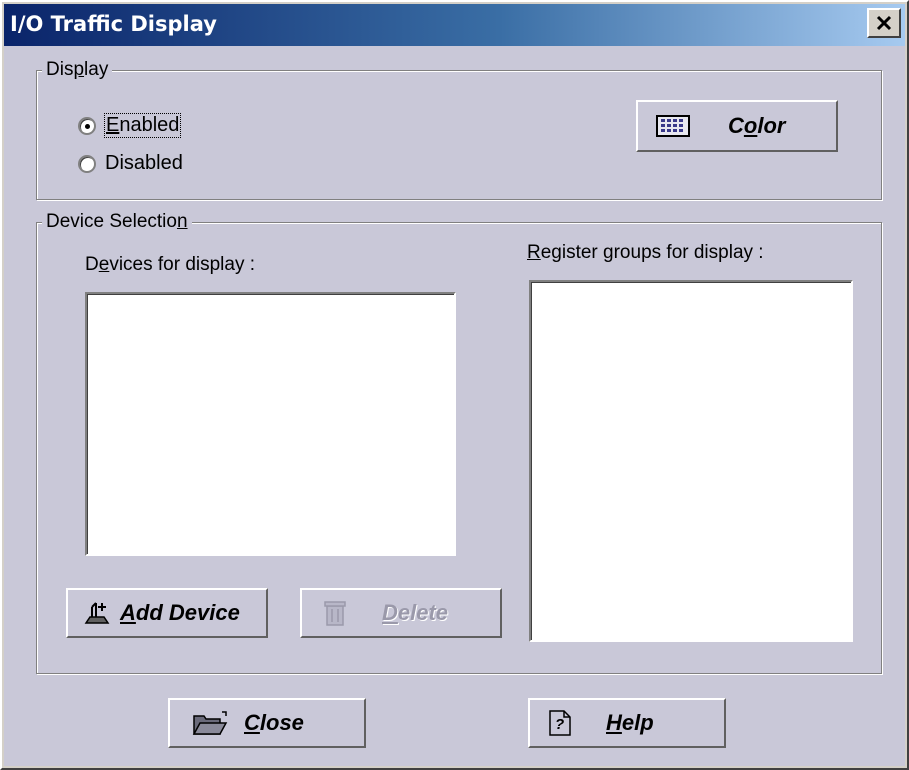 This screenshot has height=770, width=909. I want to click on help-button-label: Help, so click(630, 722).